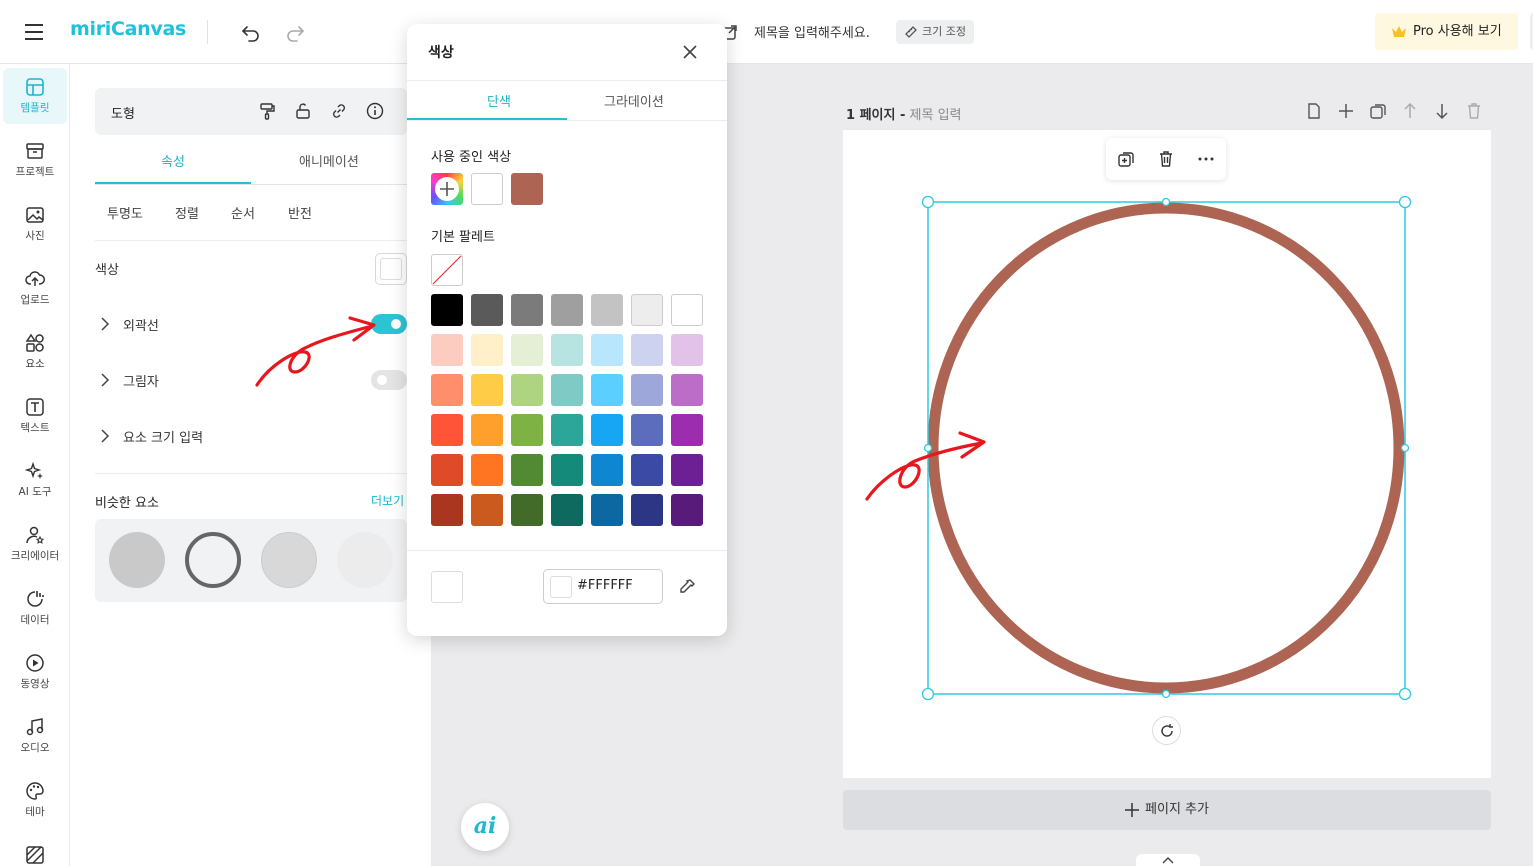 The image size is (1533, 866). What do you see at coordinates (1166, 730) in the screenshot?
I see `rotate-handle` at bounding box center [1166, 730].